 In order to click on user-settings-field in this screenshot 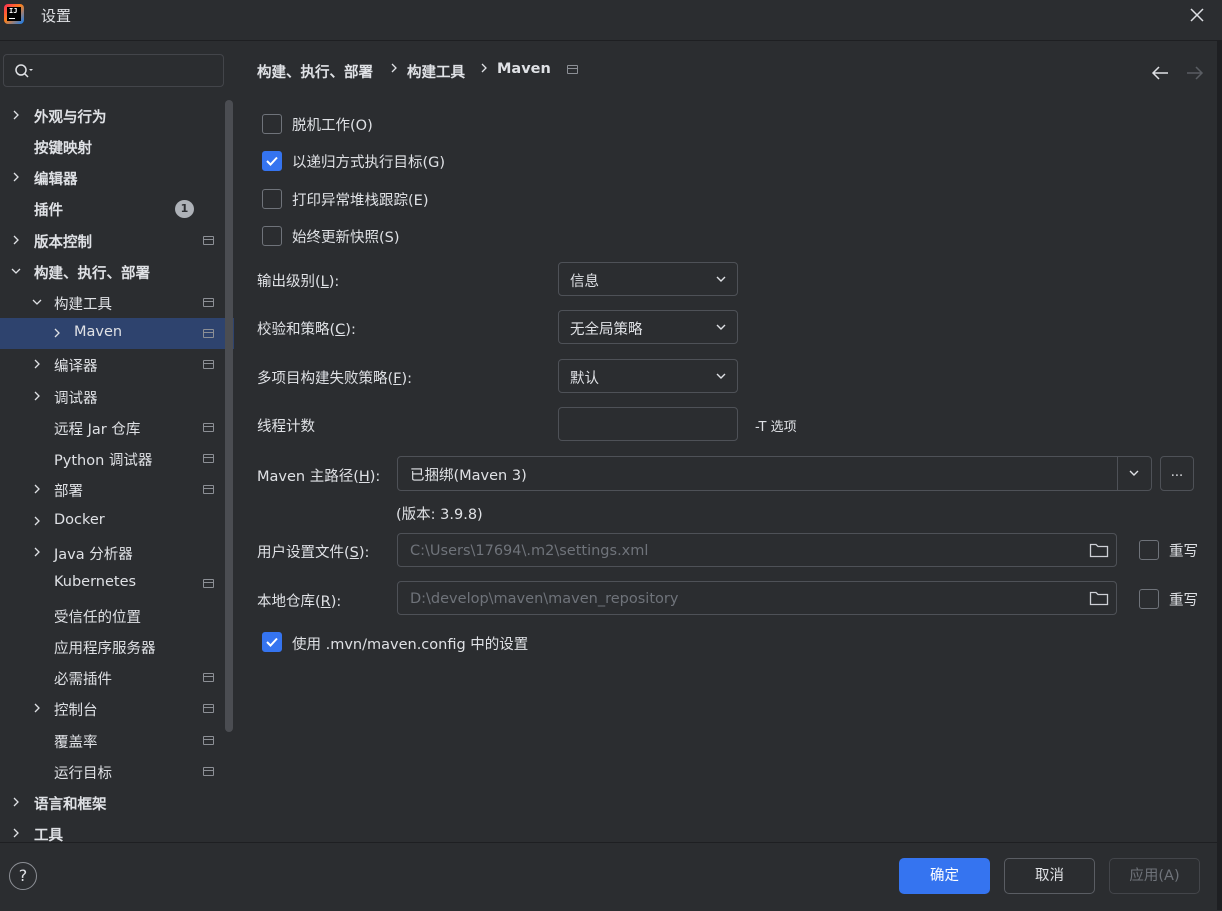, I will do `click(757, 550)`.